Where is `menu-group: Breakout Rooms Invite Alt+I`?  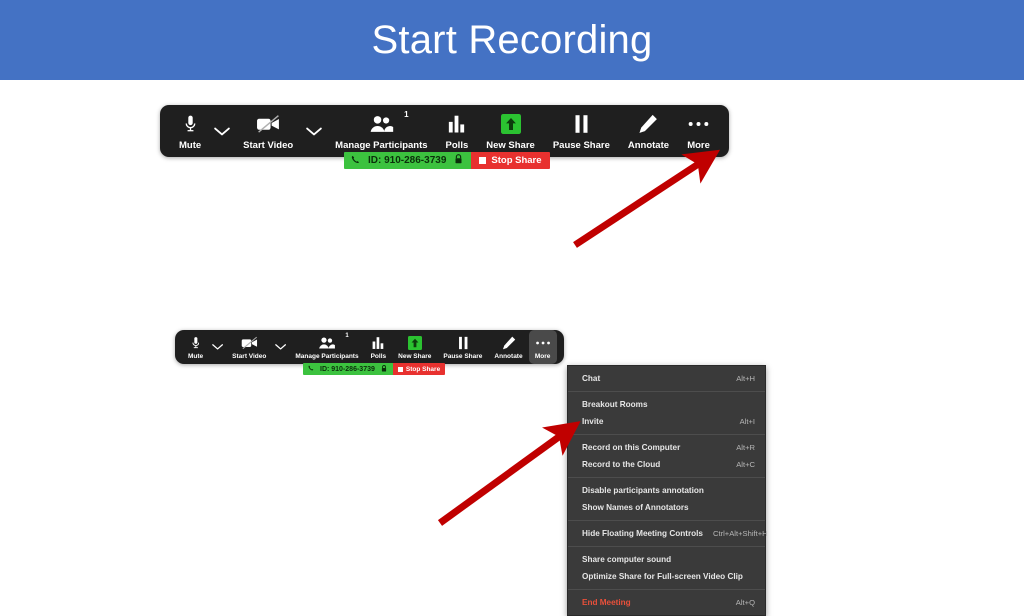 menu-group: Breakout Rooms Invite Alt+I is located at coordinates (666, 413).